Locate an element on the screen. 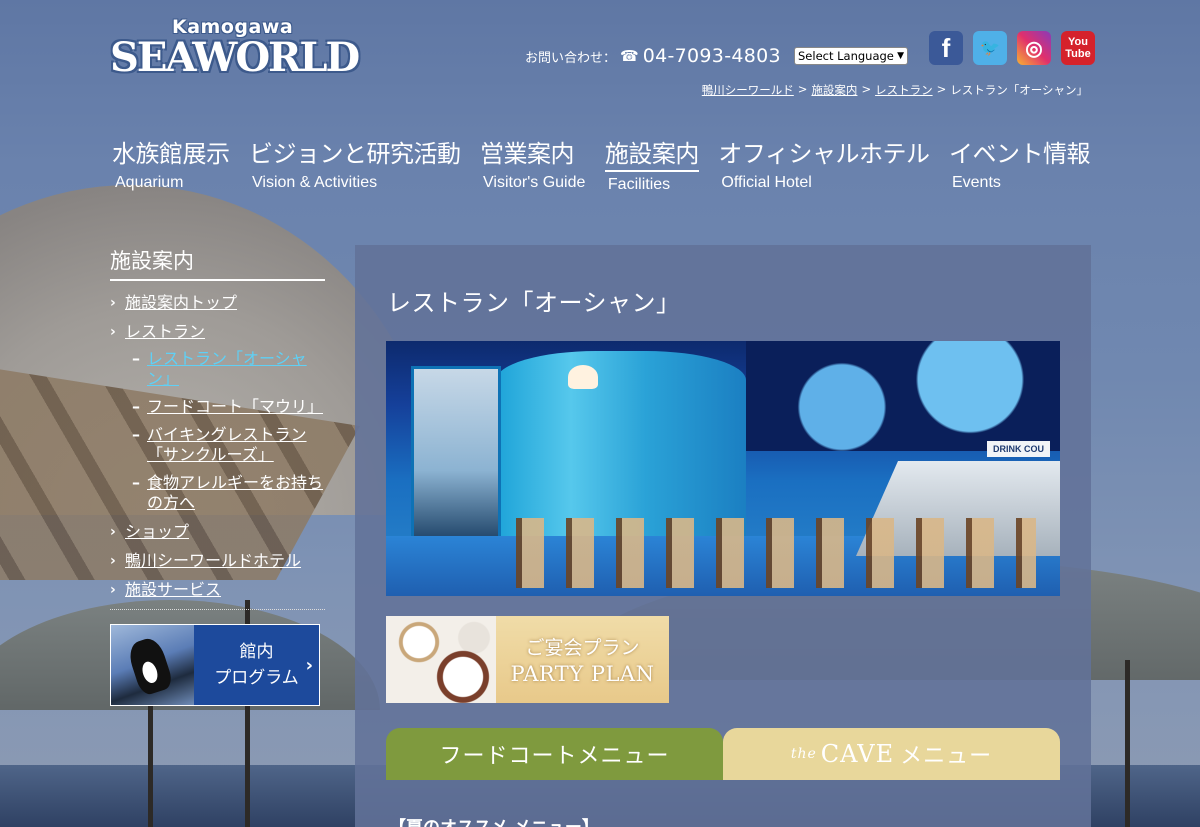 This screenshot has height=827, width=1200. sidebar-item-hotel: › 鴨川シーワールドホテル is located at coordinates (217, 561).